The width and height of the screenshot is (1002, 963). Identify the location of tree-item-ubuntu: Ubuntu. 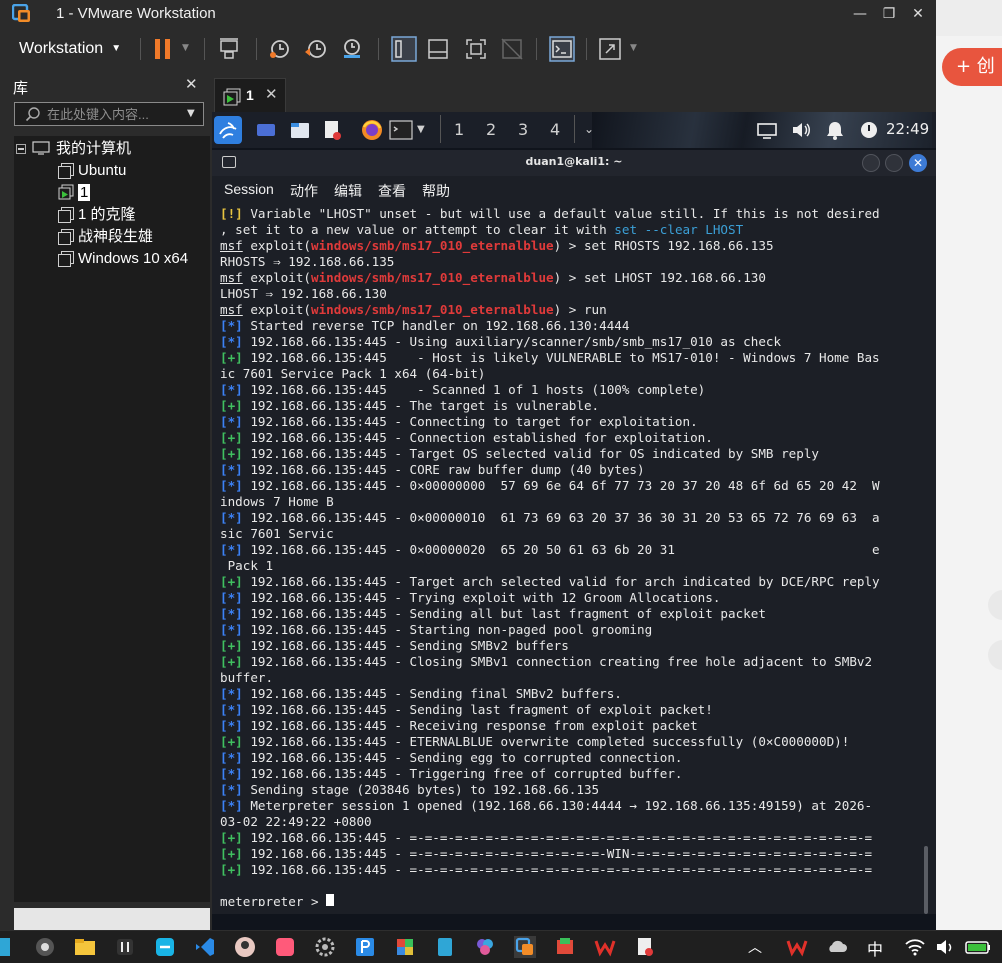
(92, 171).